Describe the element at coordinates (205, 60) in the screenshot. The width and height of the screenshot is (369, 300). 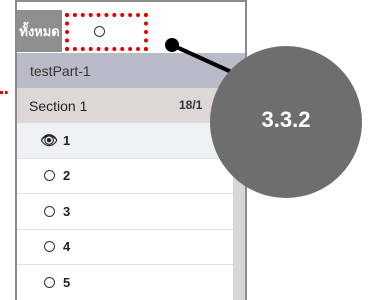
I see `callout-pointer-line` at that location.